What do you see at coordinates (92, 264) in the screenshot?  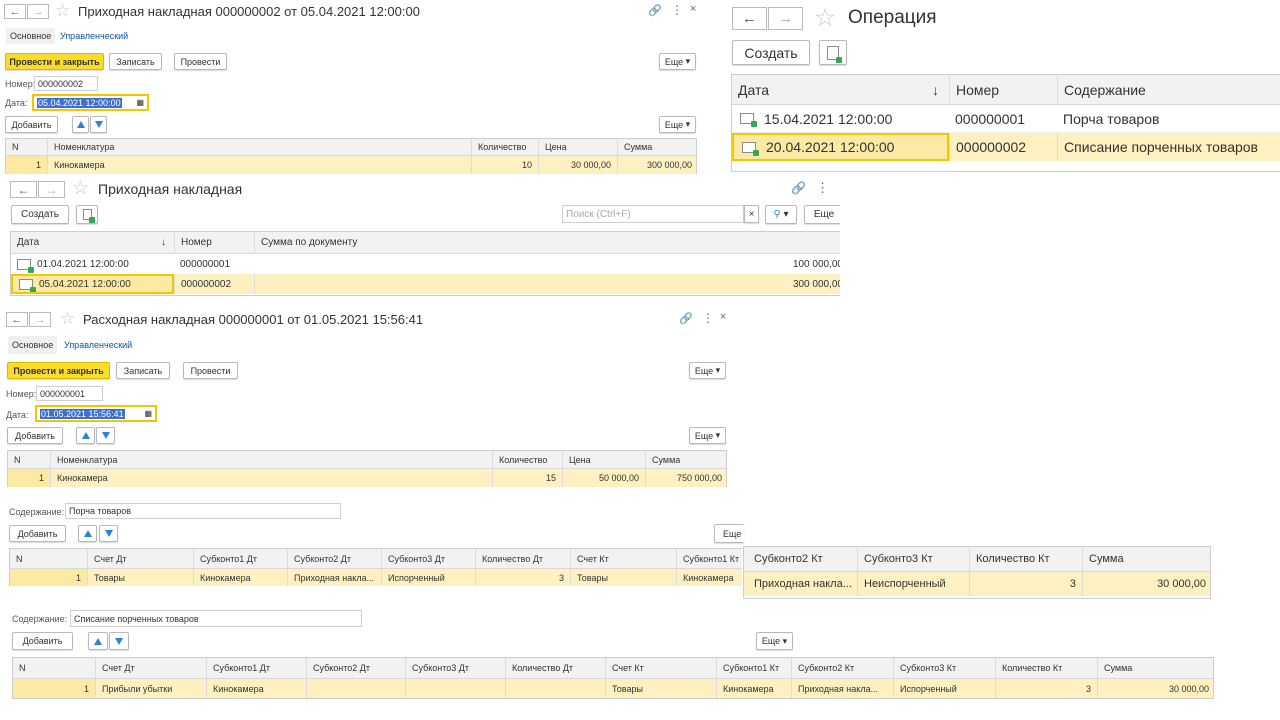 I see `cell-date: 01.04.2021 12:00:00` at bounding box center [92, 264].